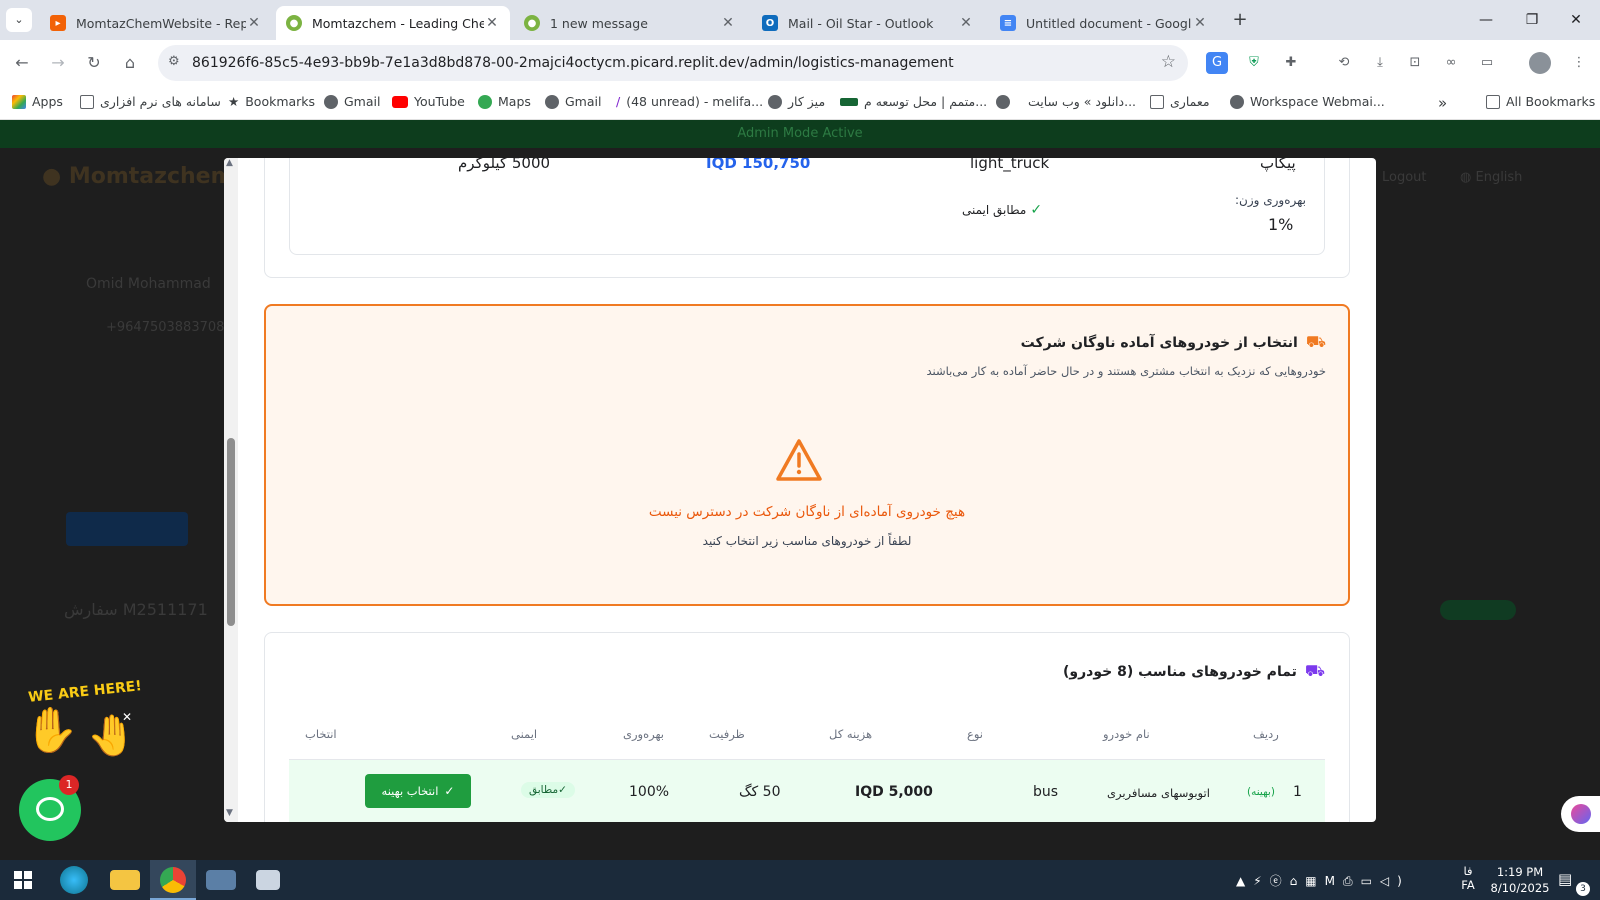 The image size is (1600, 900). Describe the element at coordinates (1314, 670) in the screenshot. I see `truck-icon: ⛟` at that location.